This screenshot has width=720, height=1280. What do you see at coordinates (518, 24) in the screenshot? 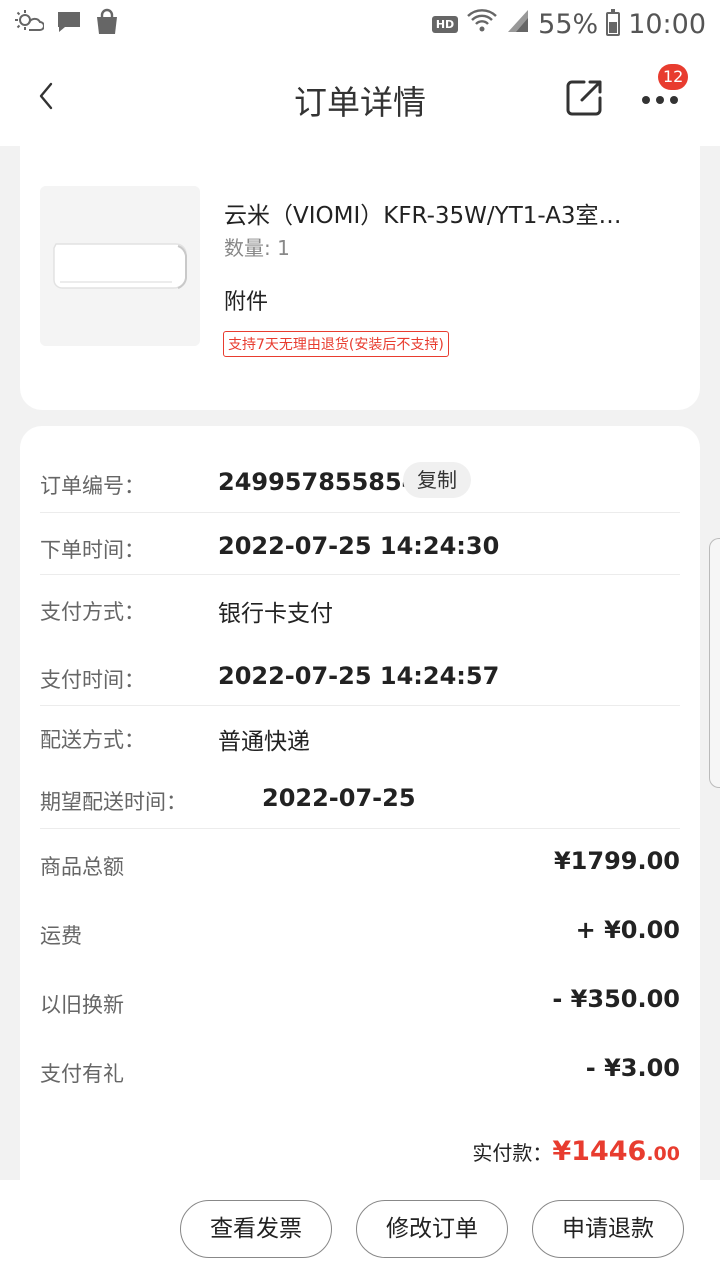
I see `signal-icon` at bounding box center [518, 24].